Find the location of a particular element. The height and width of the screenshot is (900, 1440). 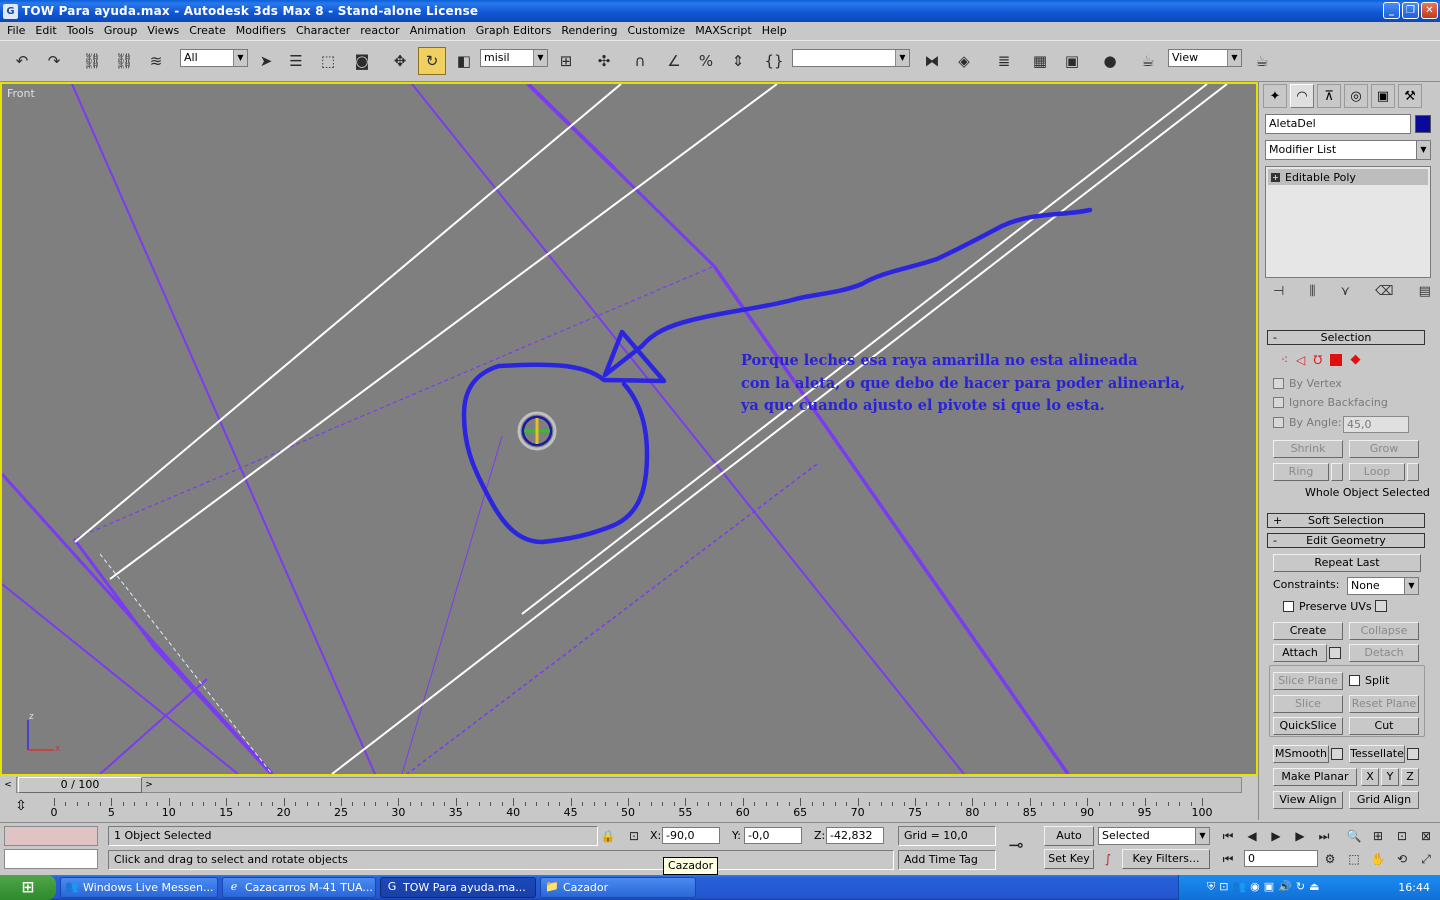

hierarchy-tab-icon: ⊼ is located at coordinates (1329, 96).